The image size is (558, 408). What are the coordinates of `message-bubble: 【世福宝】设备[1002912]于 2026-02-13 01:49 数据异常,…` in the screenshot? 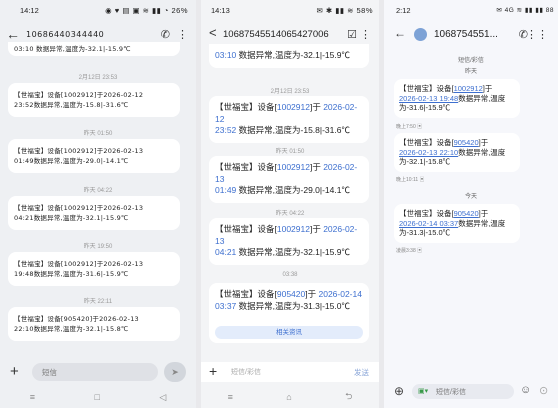 It's located at (289, 179).